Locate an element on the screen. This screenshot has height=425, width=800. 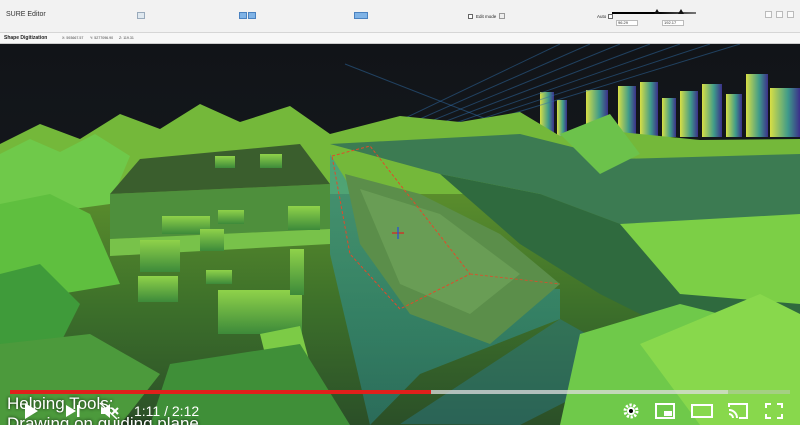
range-max-field: 192.17 is located at coordinates (673, 23).